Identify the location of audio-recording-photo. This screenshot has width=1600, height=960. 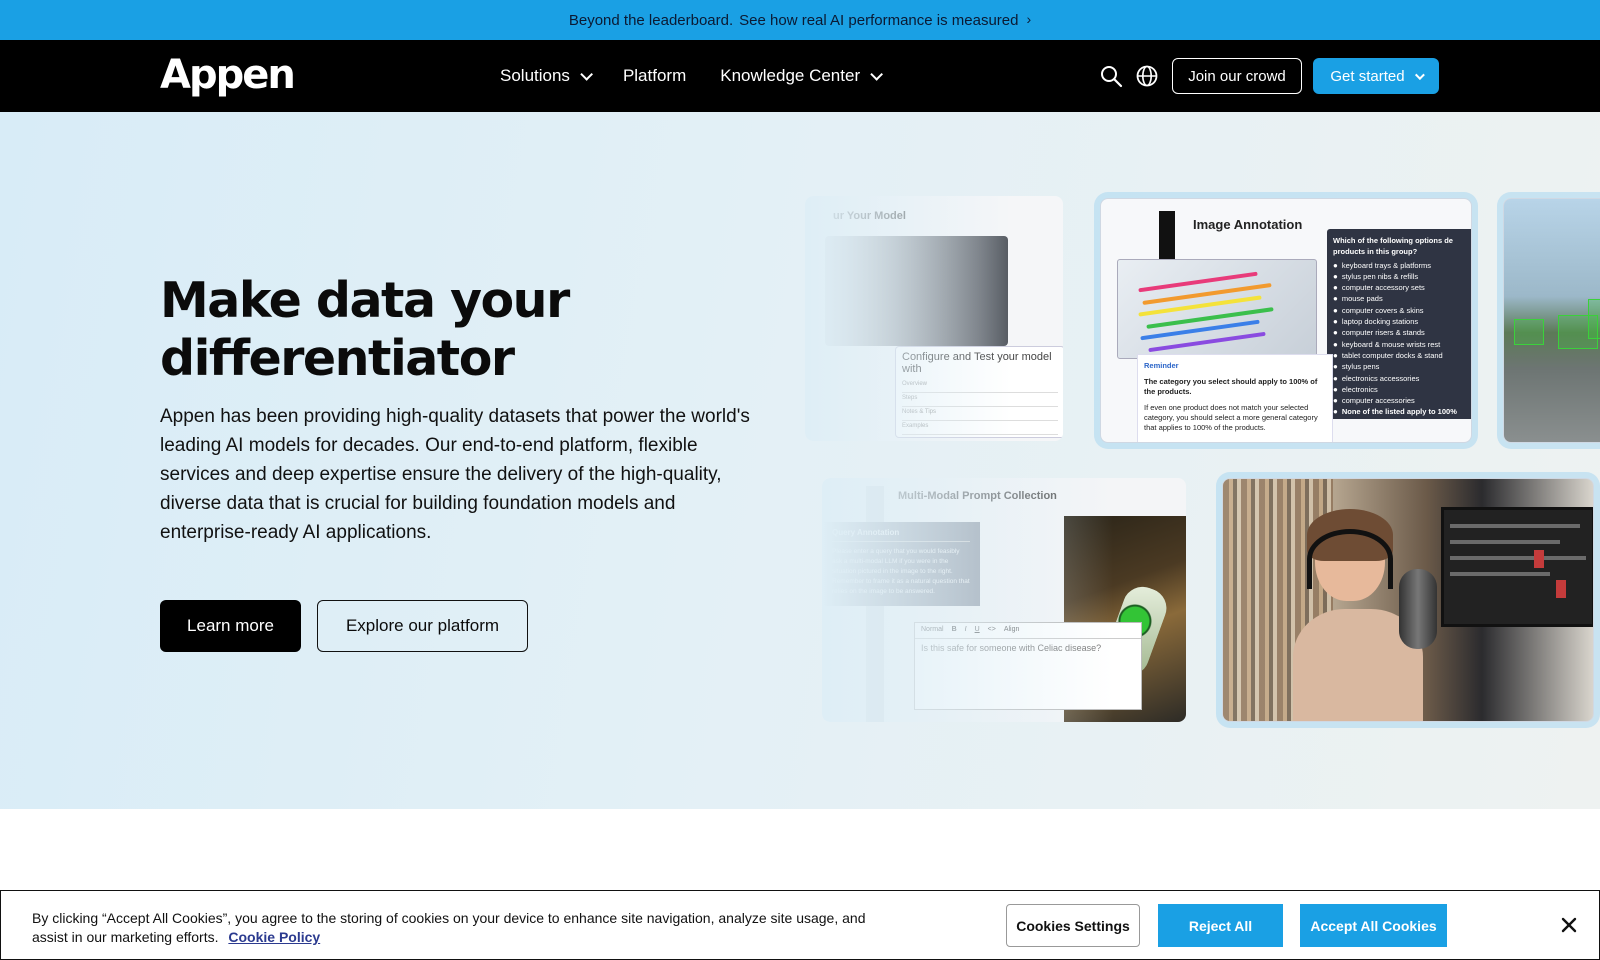
(1408, 600).